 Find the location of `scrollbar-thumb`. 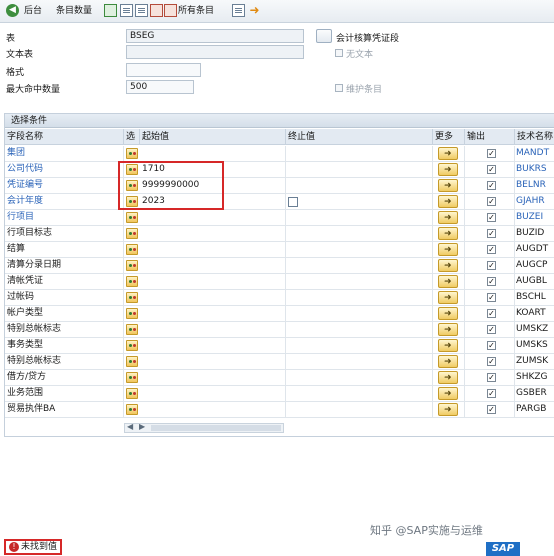

scrollbar-thumb is located at coordinates (216, 428).